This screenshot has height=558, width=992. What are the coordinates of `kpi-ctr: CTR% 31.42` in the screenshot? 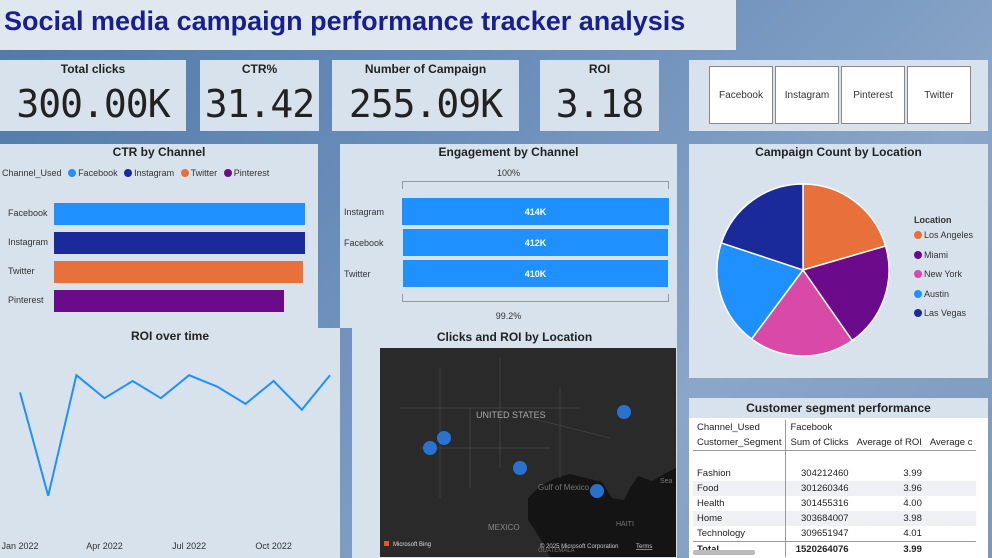 It's located at (259, 95).